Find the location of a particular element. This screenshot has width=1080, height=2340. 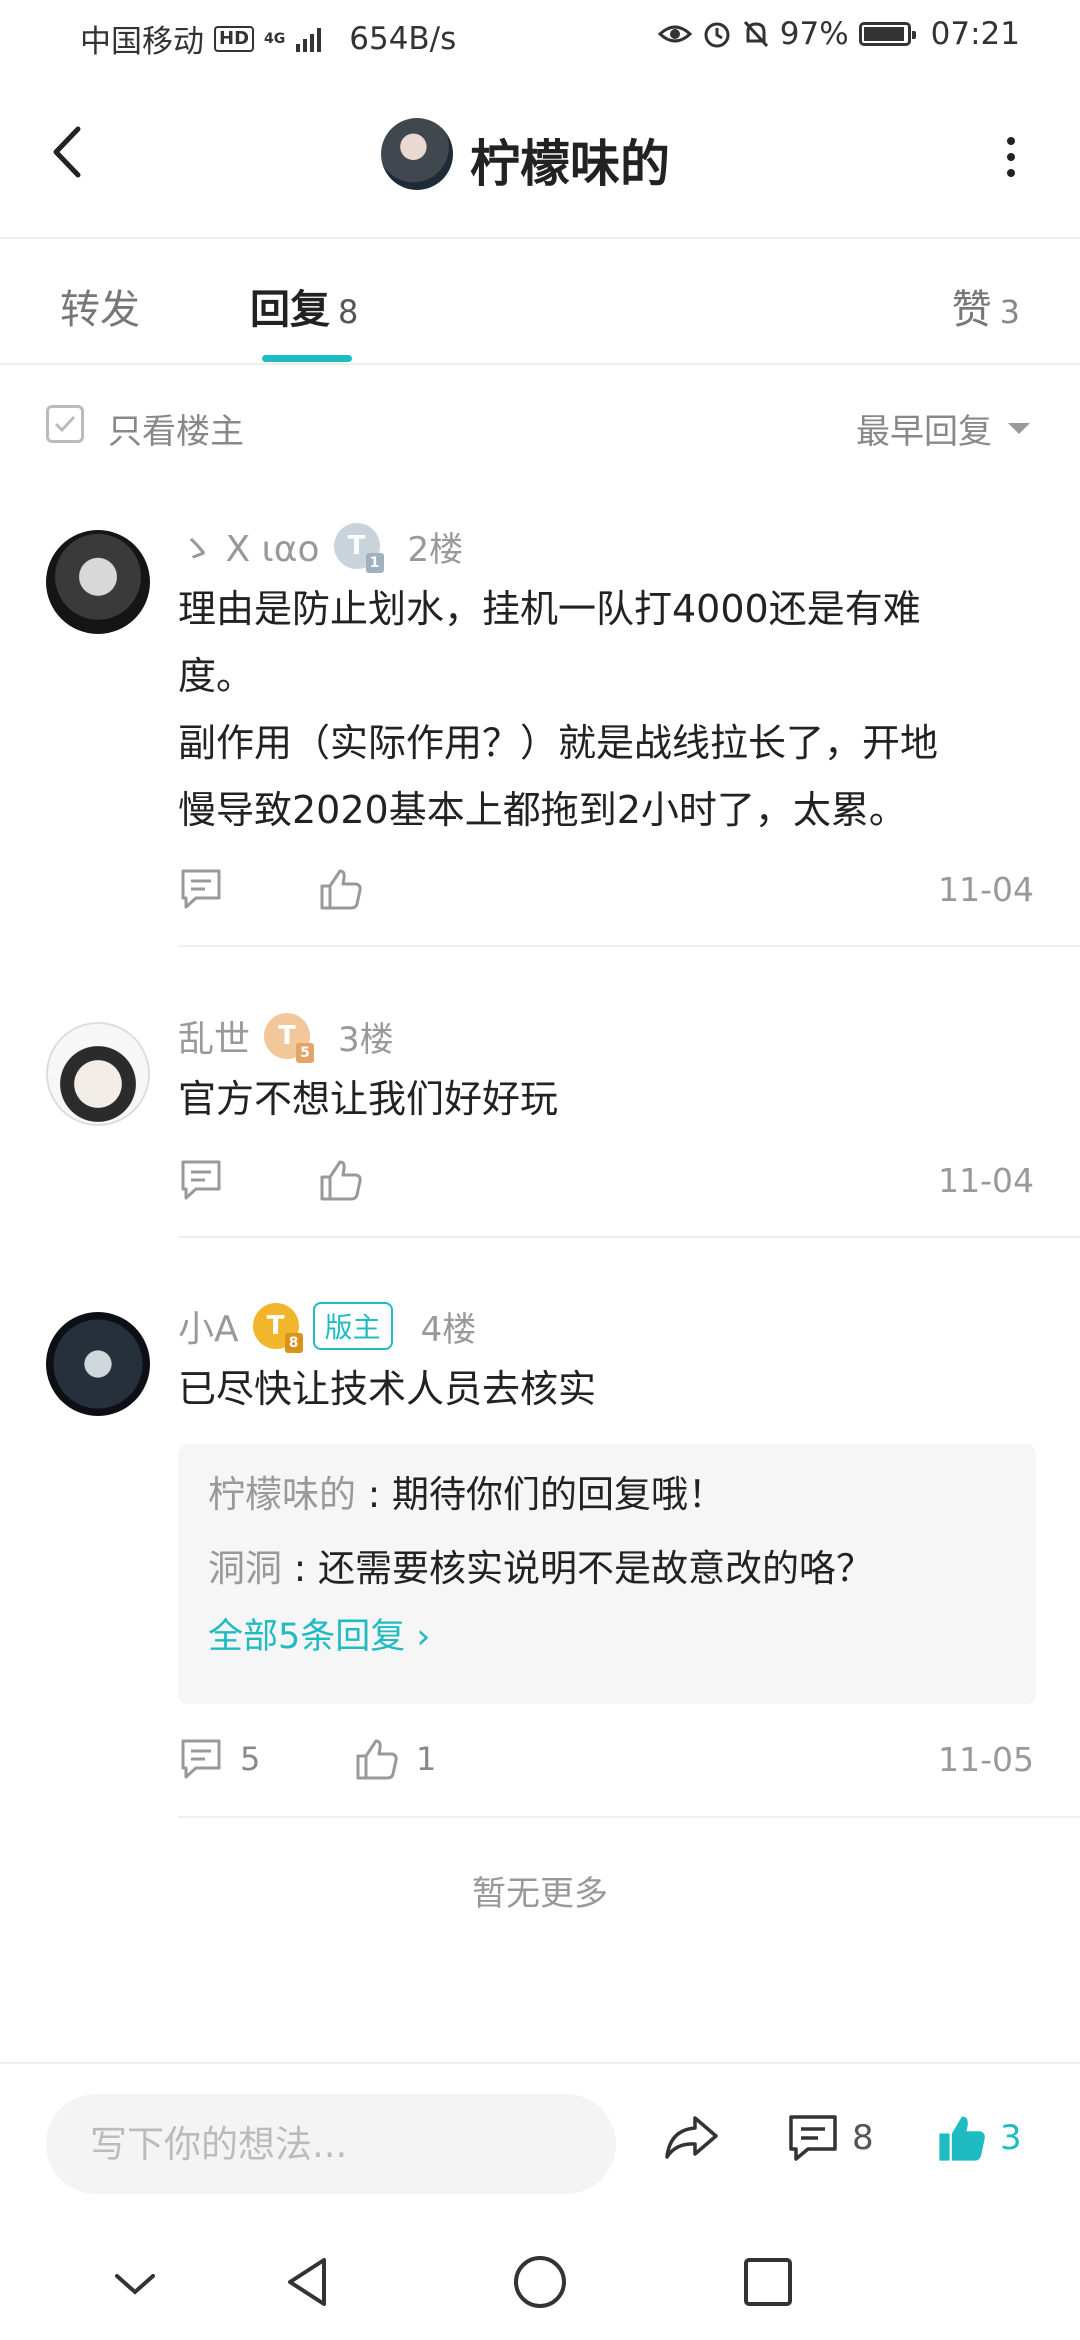

sub-reply: 柠檬味的 : 期待你们的回复哦！ is located at coordinates (466, 1491).